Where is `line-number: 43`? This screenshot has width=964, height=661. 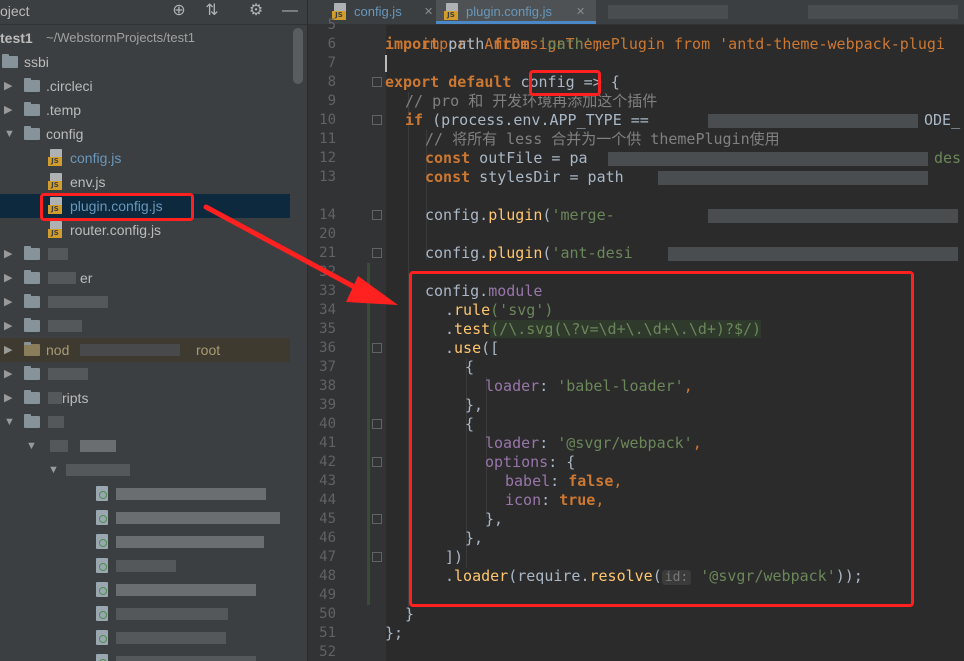 line-number: 43 is located at coordinates (327, 481).